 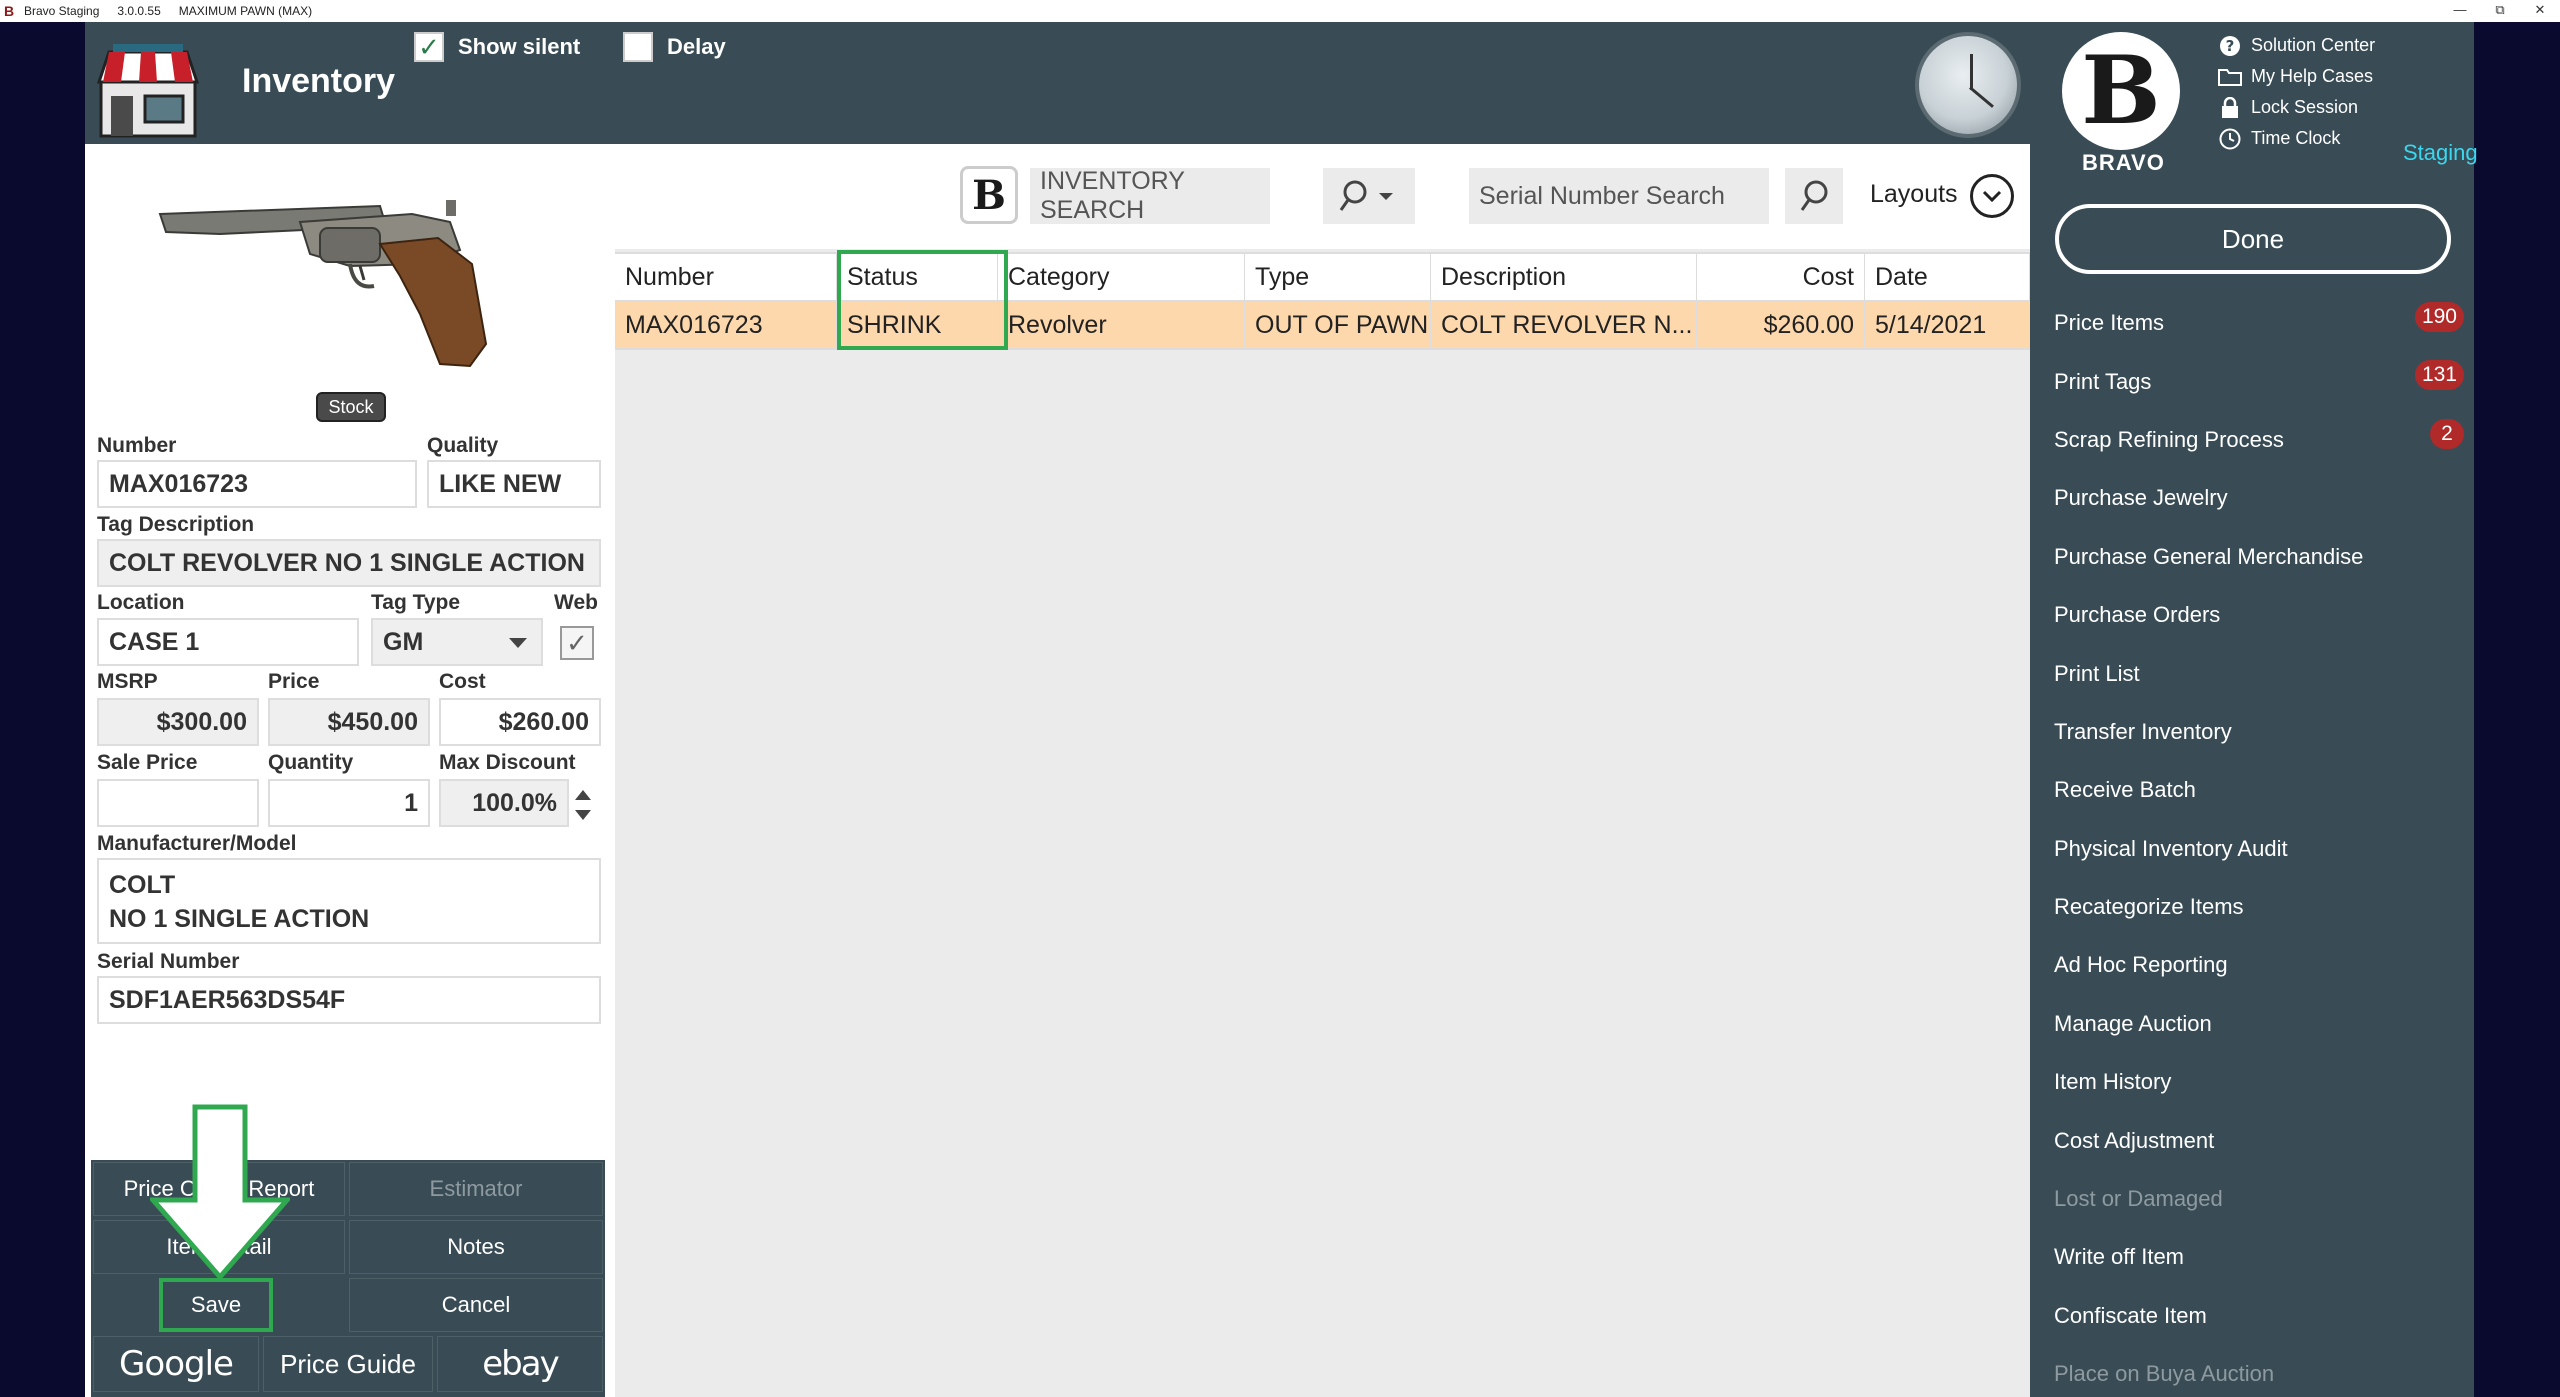 I want to click on max-discount-label: Max Discount, so click(x=507, y=762).